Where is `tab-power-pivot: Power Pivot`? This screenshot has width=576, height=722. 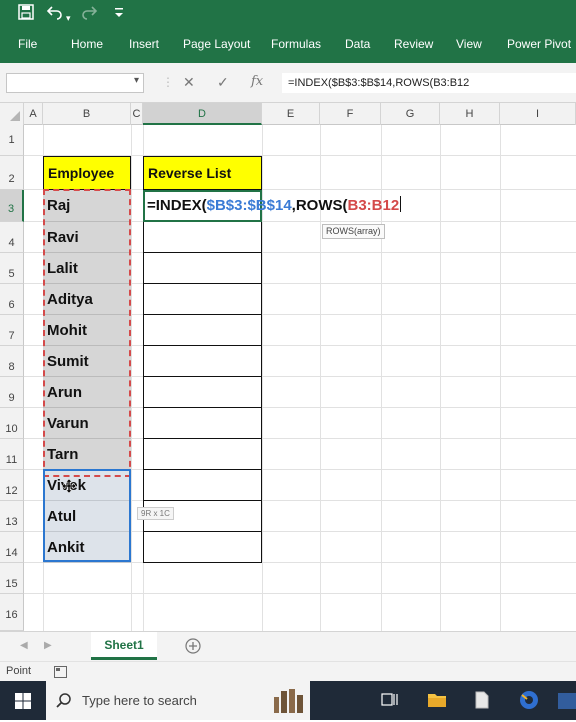 tab-power-pivot: Power Pivot is located at coordinates (539, 44).